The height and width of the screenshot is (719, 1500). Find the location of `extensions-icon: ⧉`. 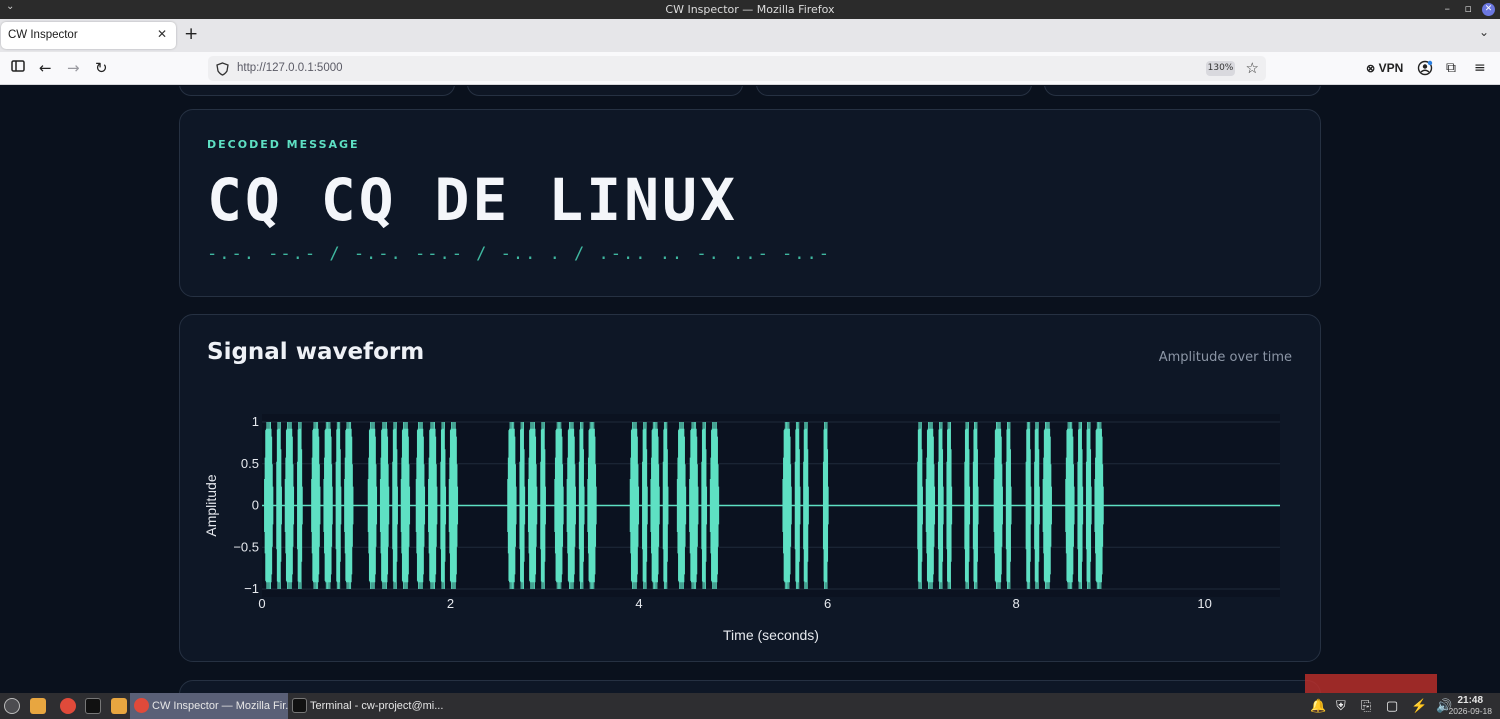

extensions-icon: ⧉ is located at coordinates (1451, 68).